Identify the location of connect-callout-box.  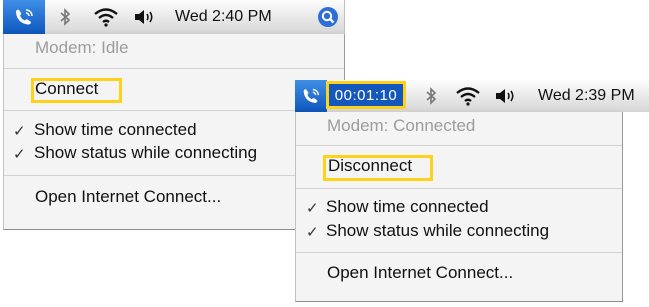
(76, 90).